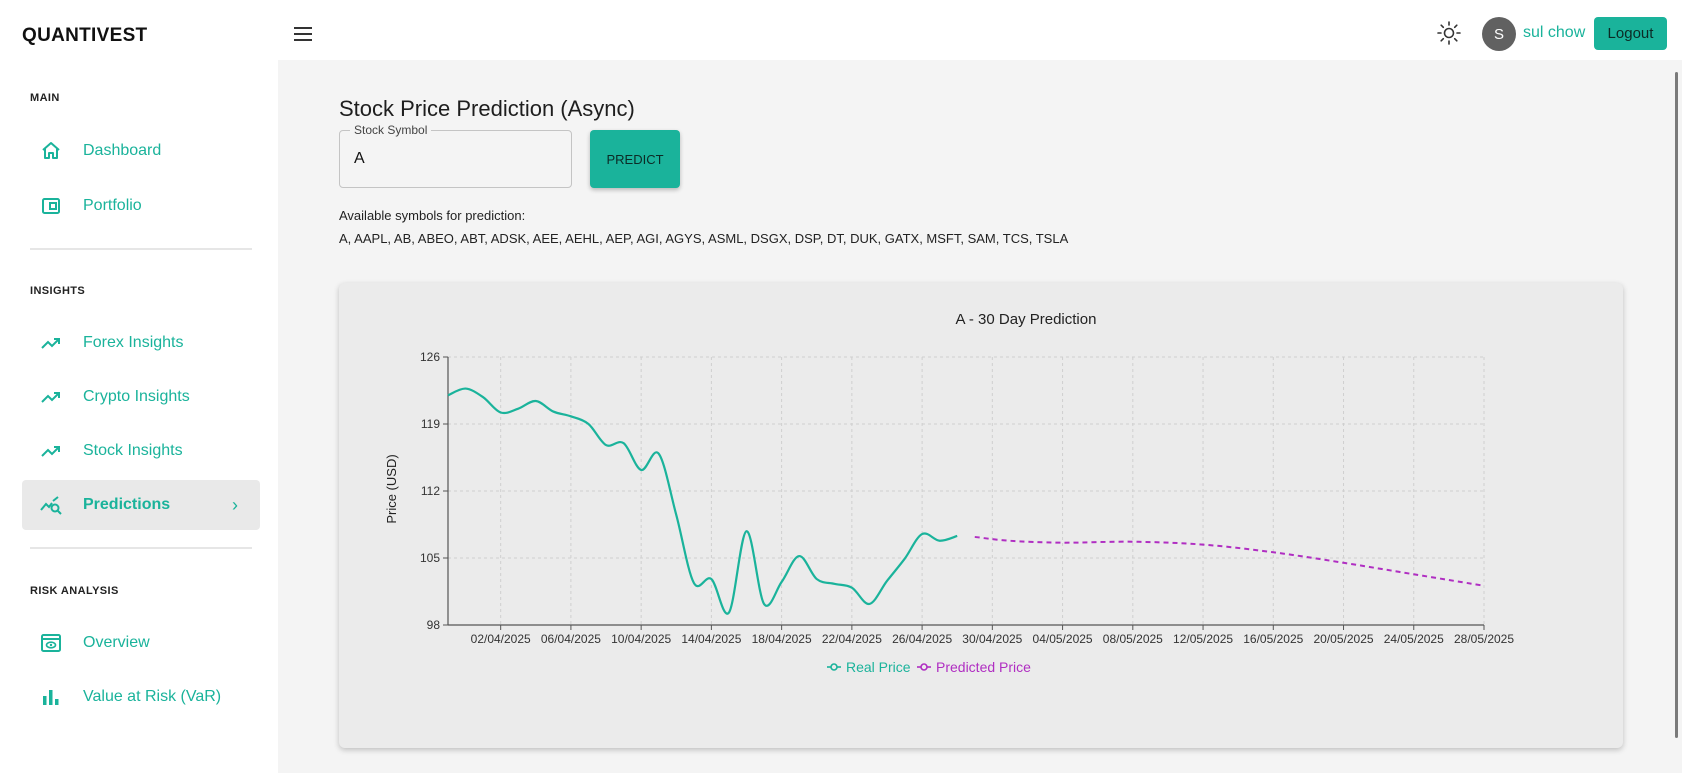 This screenshot has width=1682, height=773. What do you see at coordinates (635, 159) in the screenshot?
I see `predict-button: PREDICT` at bounding box center [635, 159].